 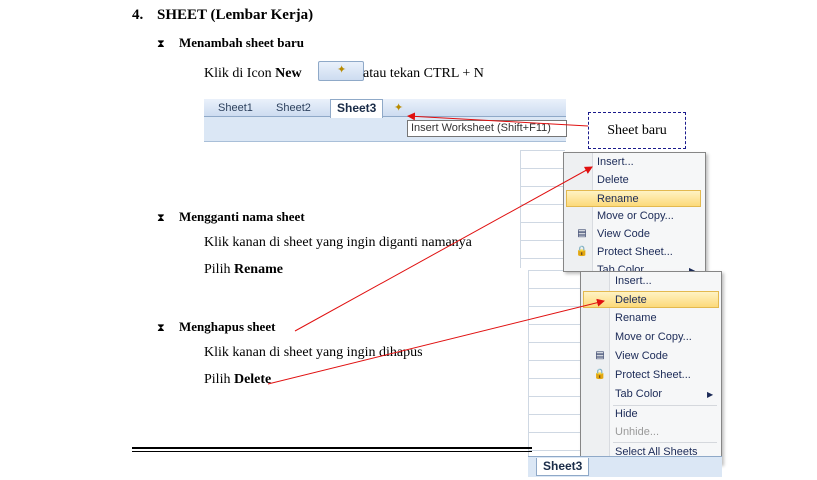 What do you see at coordinates (436, 341) in the screenshot?
I see `arrow-to-delete` at bounding box center [436, 341].